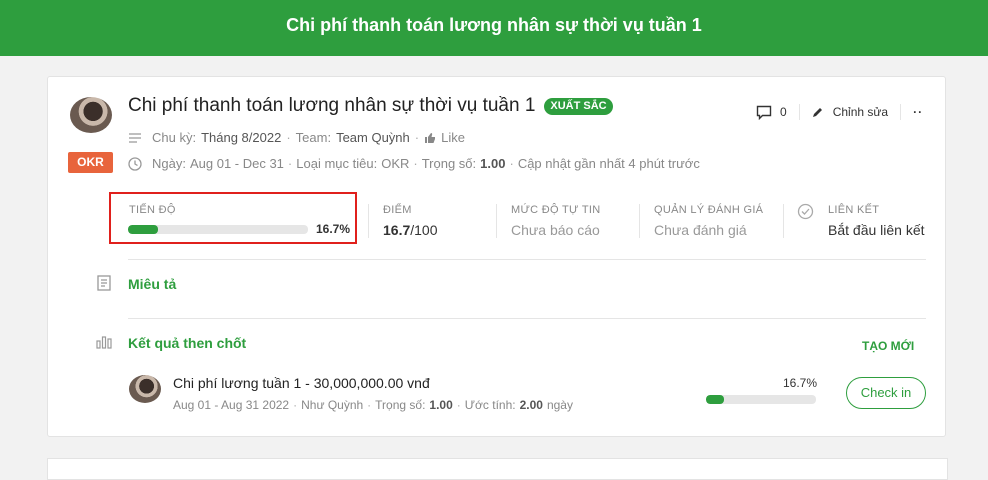  What do you see at coordinates (453, 137) in the screenshot?
I see `like-label: Like` at bounding box center [453, 137].